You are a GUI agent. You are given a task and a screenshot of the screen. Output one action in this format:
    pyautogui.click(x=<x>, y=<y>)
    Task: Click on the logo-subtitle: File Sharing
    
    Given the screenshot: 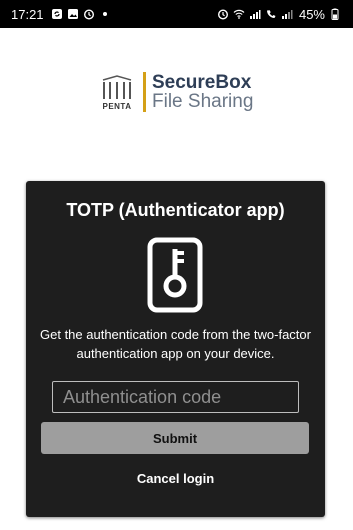 What is the action you would take?
    pyautogui.click(x=203, y=101)
    